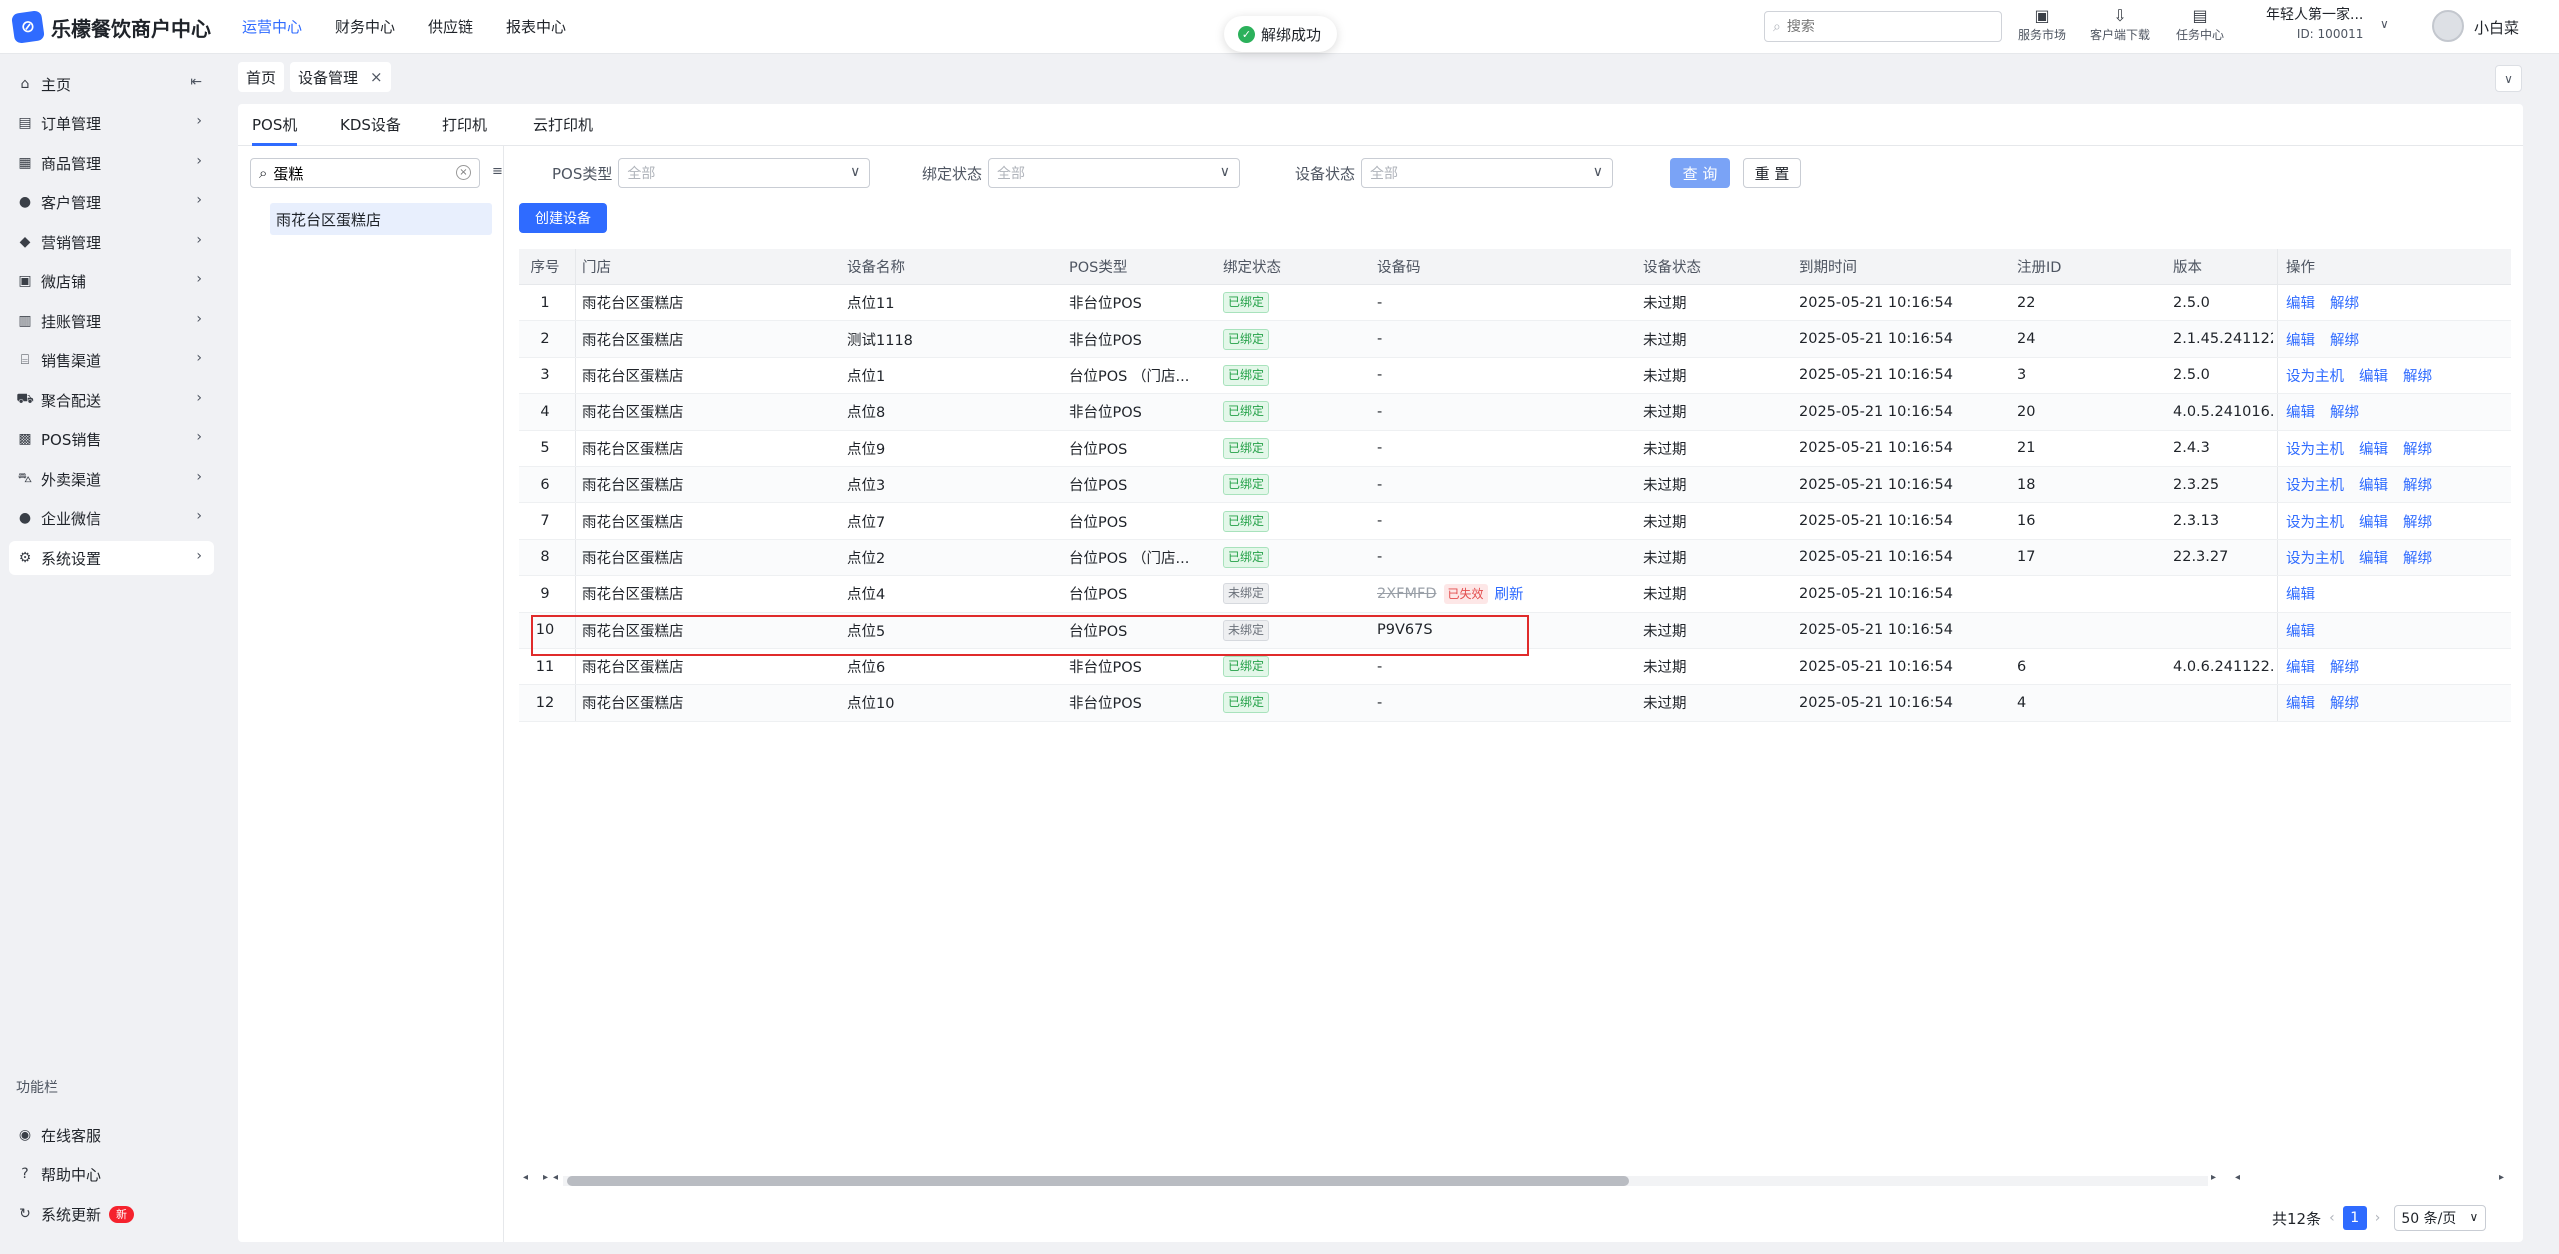 This screenshot has width=2559, height=1254. Describe the element at coordinates (111, 321) in the screenshot. I see `sidebar-item-credit: ▥ 挂账管理 ›` at that location.